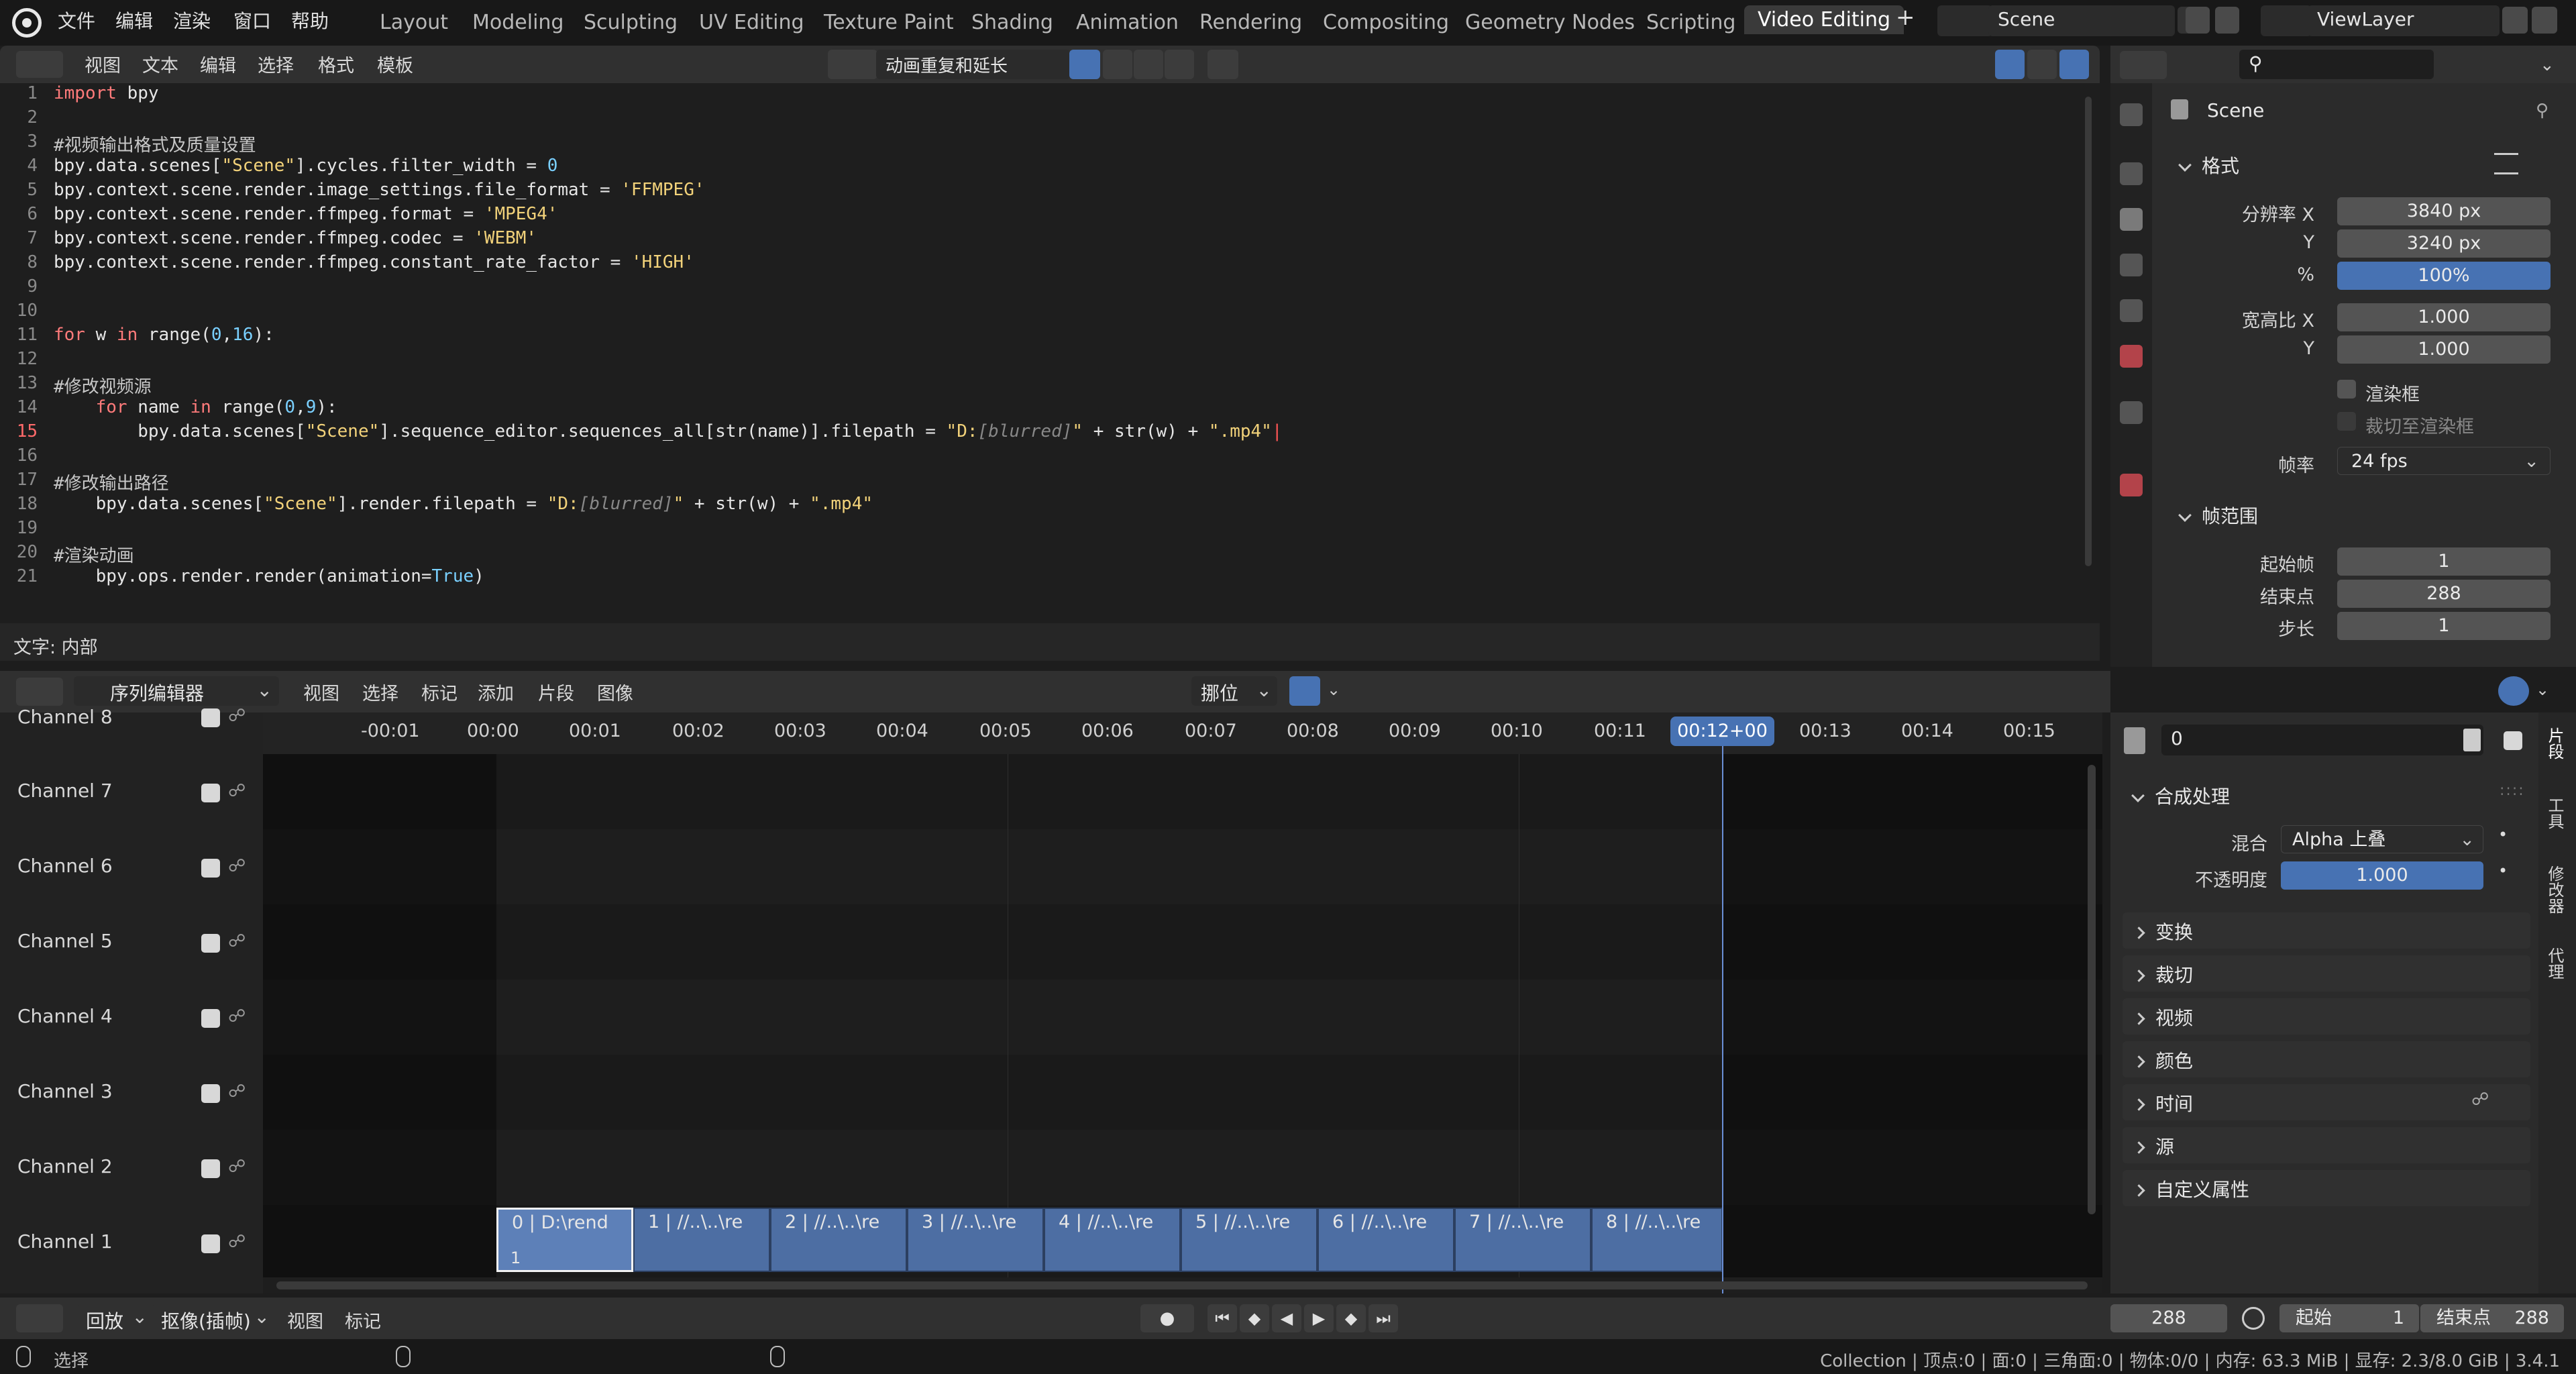  What do you see at coordinates (2131, 485) in the screenshot?
I see `texture-tab-icon` at bounding box center [2131, 485].